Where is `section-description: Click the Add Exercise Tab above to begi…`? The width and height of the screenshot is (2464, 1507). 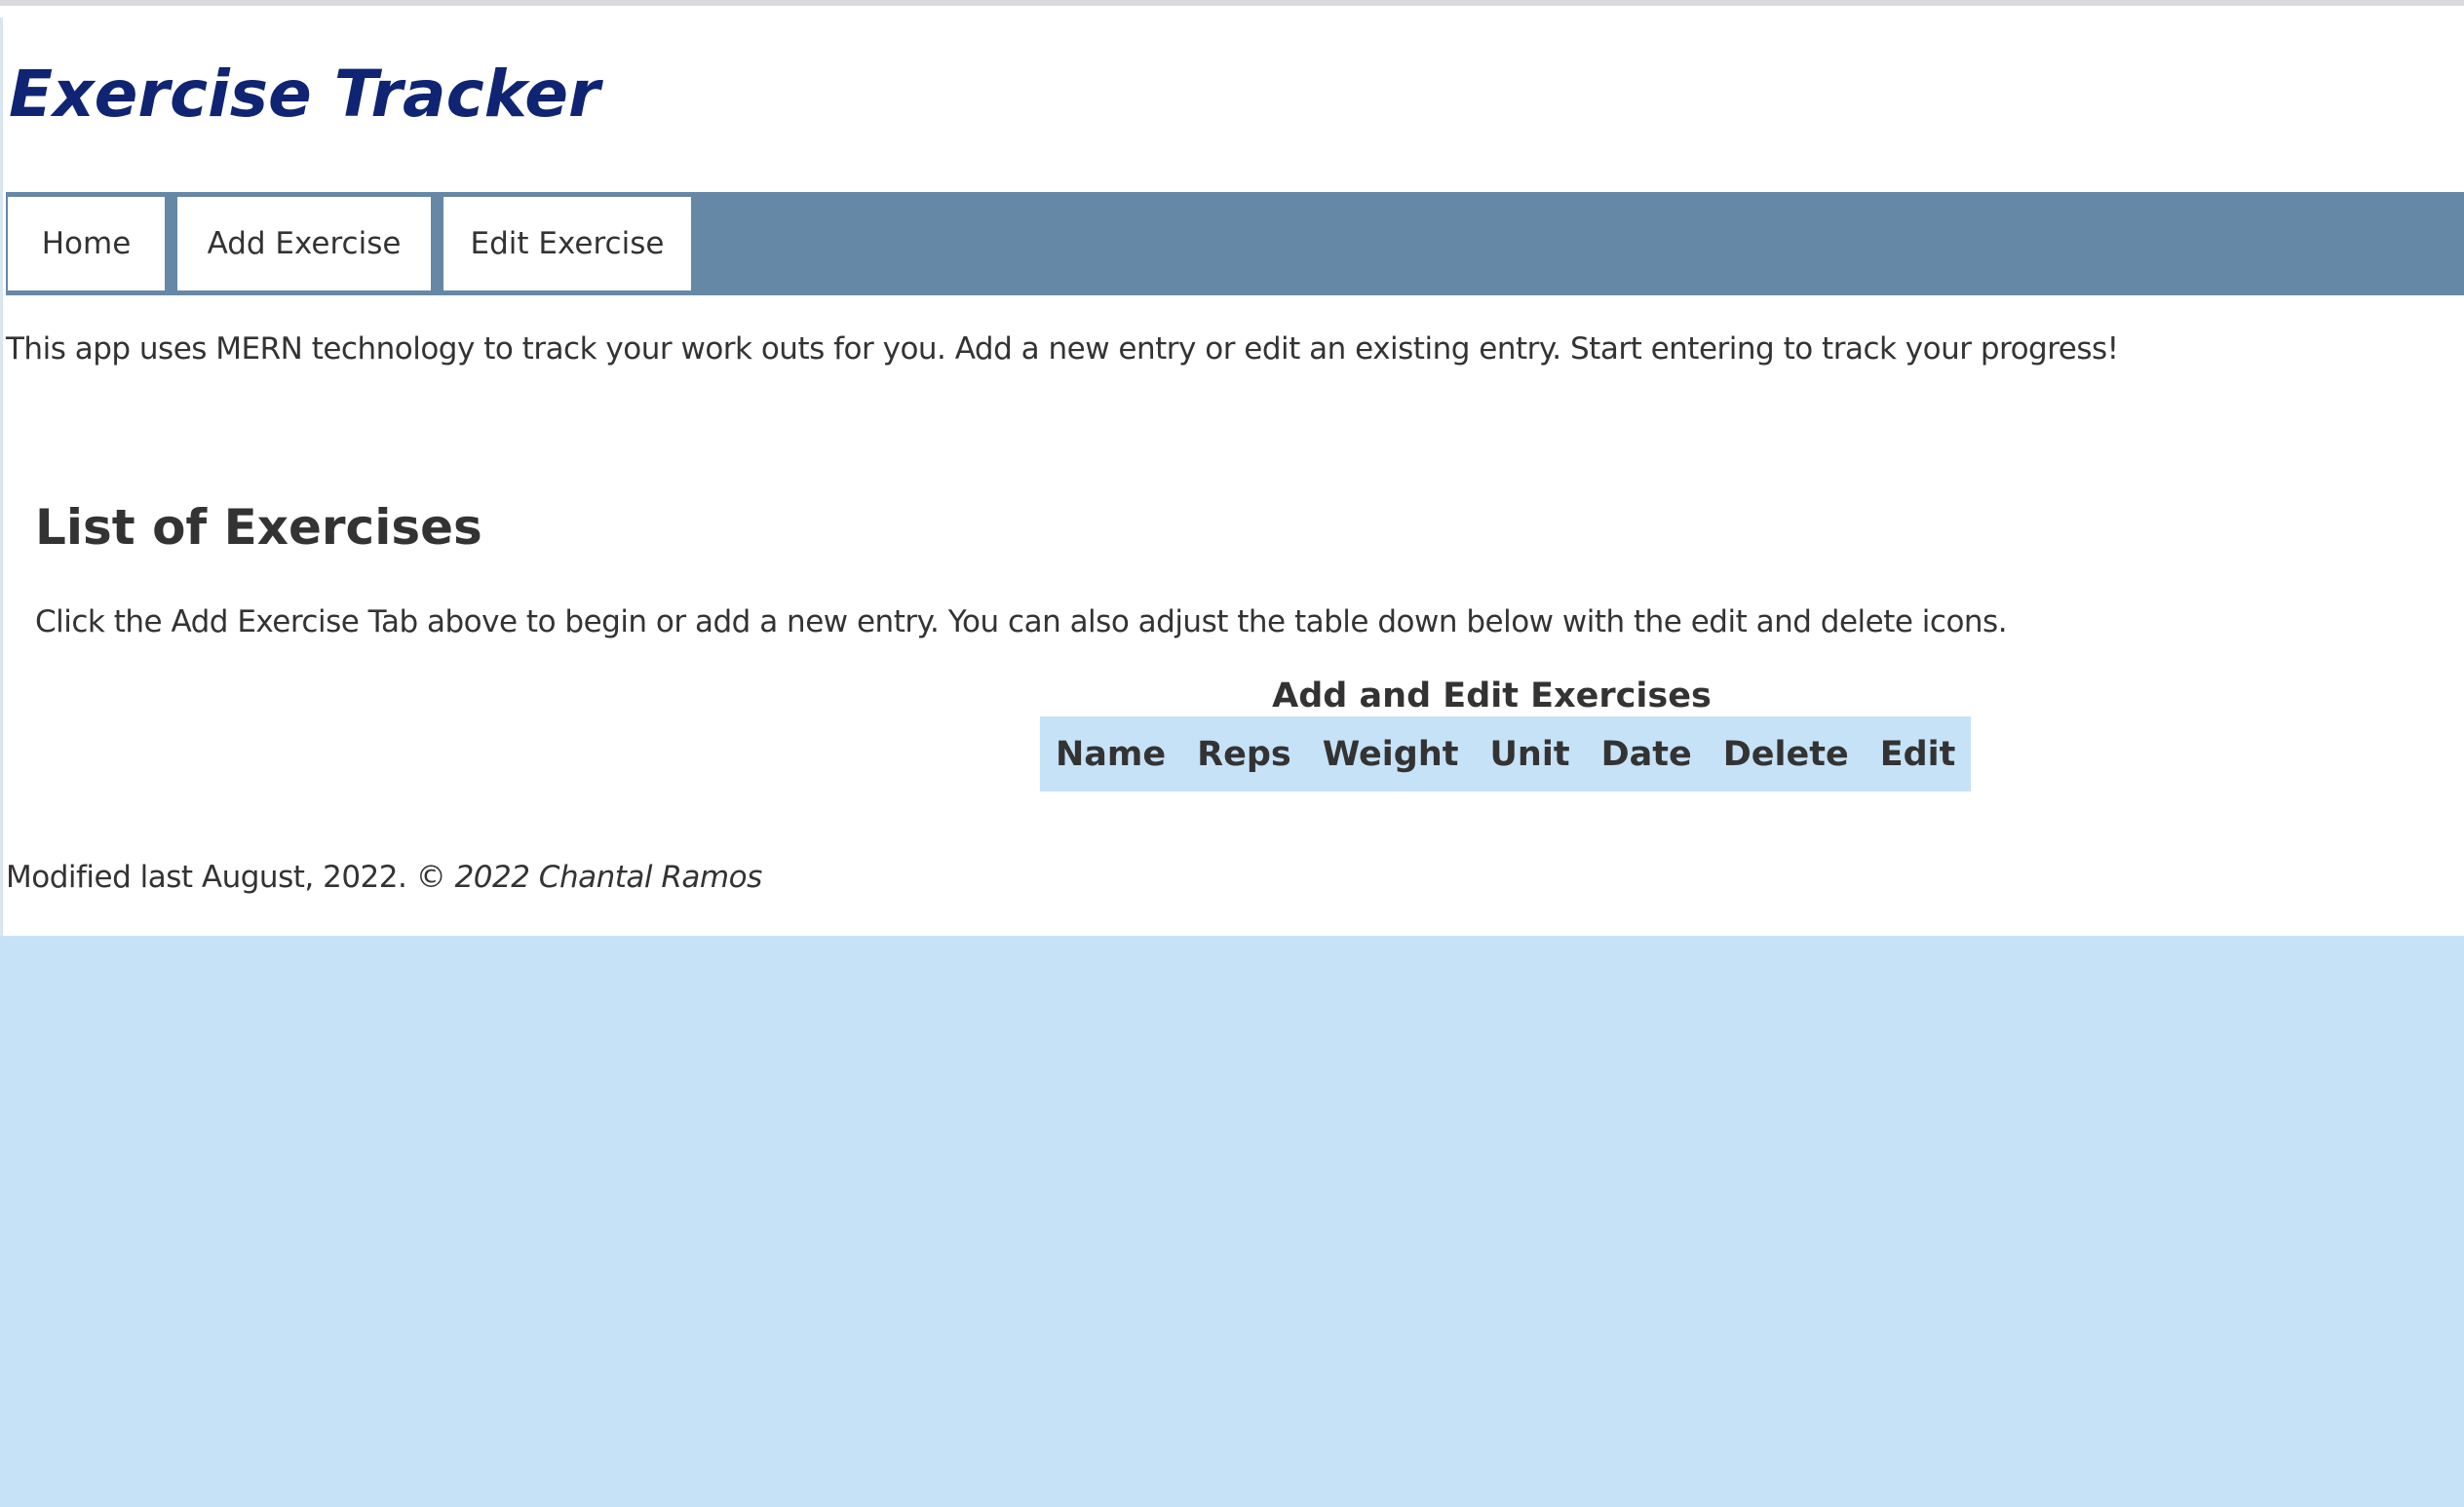 section-description: Click the Add Exercise Tab above to begi… is located at coordinates (1021, 621).